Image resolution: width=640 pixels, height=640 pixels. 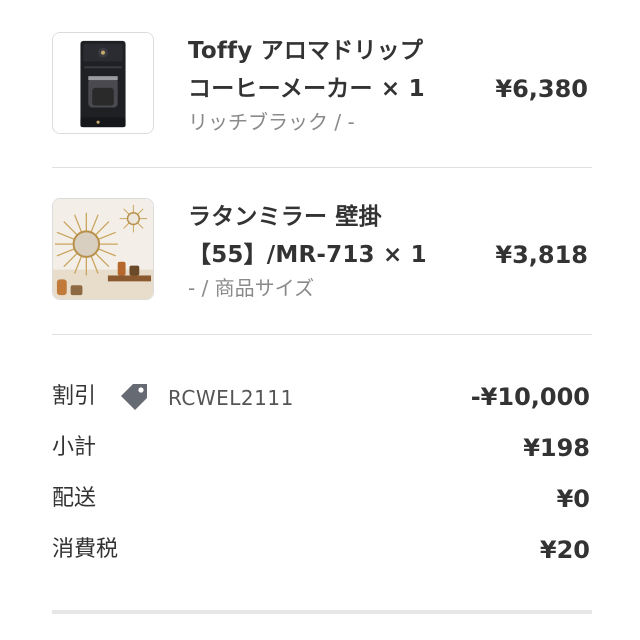 I want to click on rattan-mirror-image, so click(x=103, y=249).